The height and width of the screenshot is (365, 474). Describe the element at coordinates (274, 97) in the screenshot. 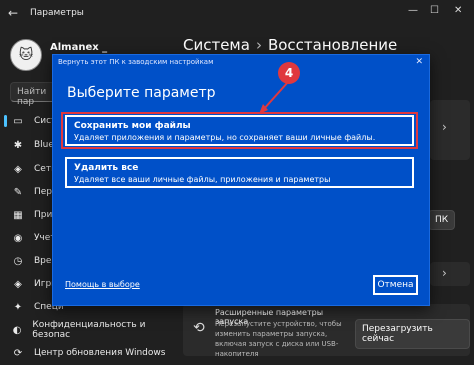

I see `annotation-arrow` at that location.